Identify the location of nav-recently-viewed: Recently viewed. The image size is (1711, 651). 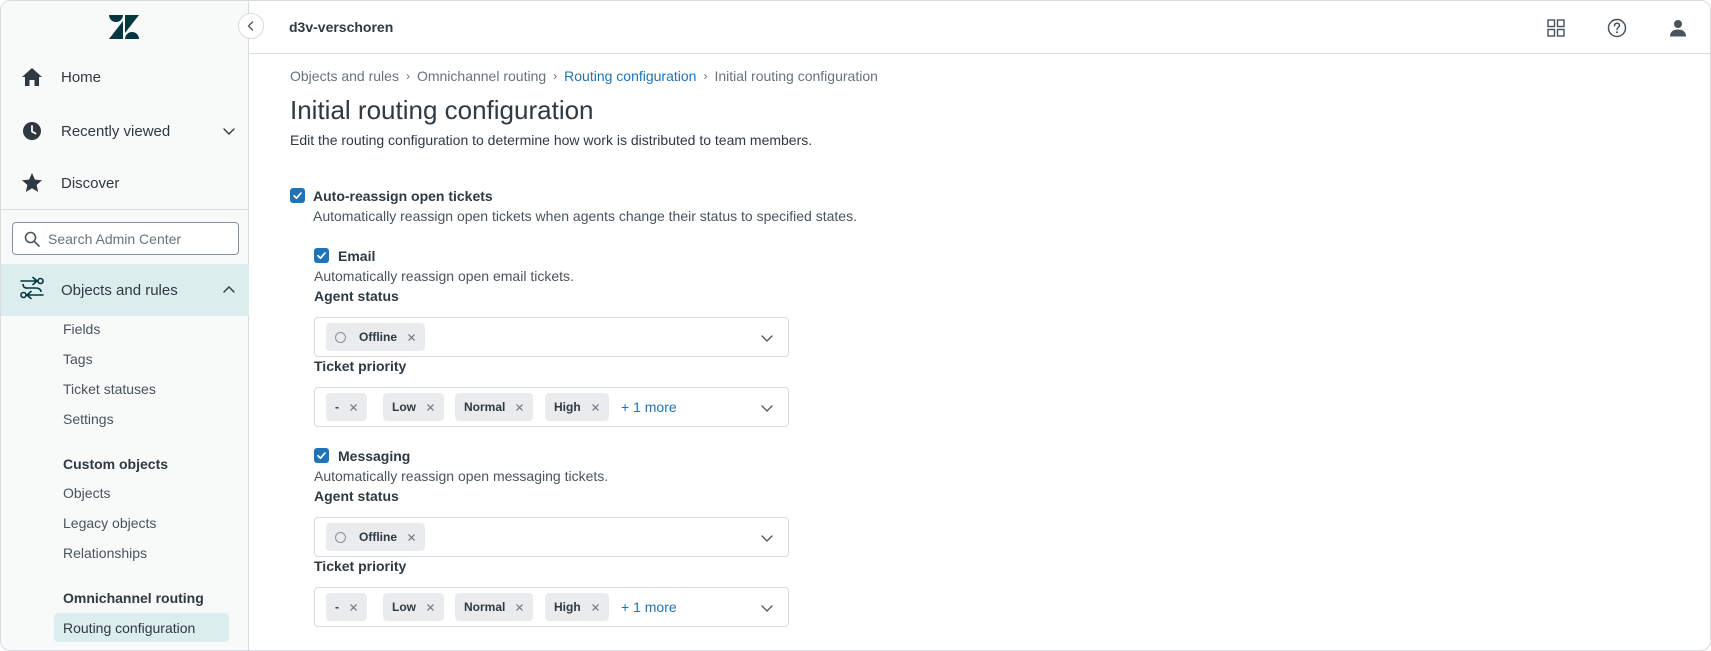
(125, 131).